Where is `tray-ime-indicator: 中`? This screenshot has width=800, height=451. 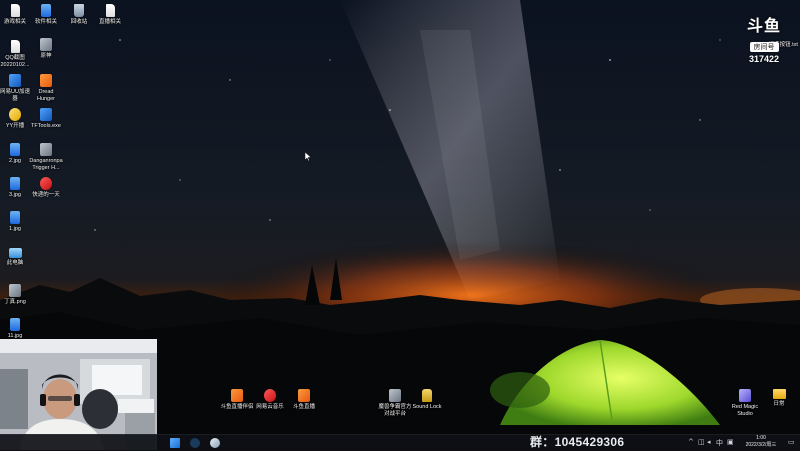 tray-ime-indicator: 中 is located at coordinates (719, 443).